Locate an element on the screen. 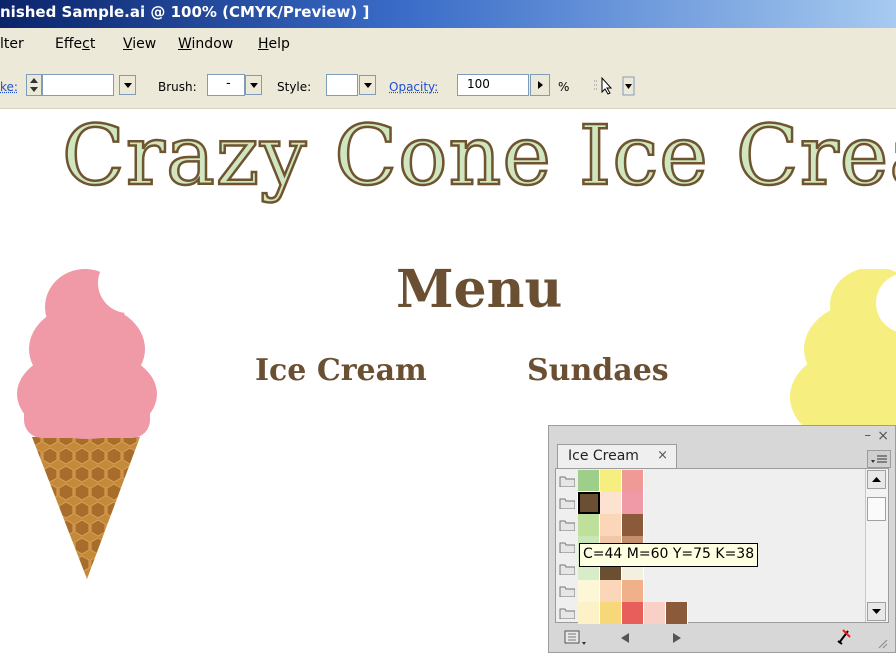  menu-window: Window is located at coordinates (205, 44).